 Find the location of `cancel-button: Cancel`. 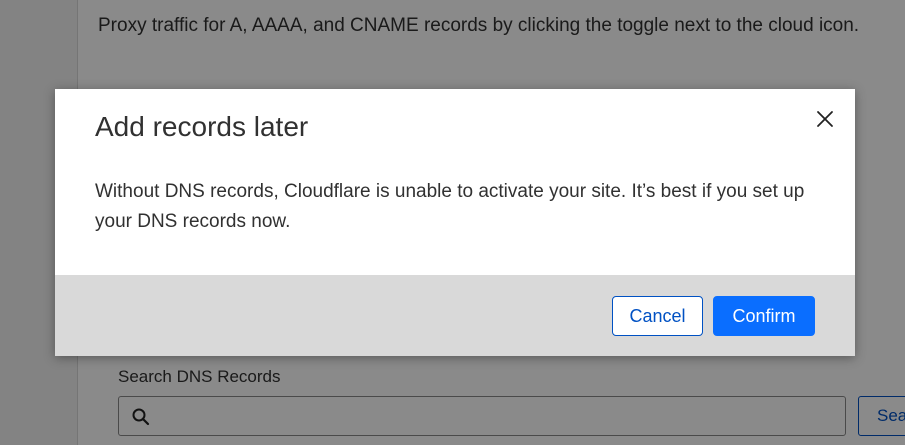

cancel-button: Cancel is located at coordinates (657, 316).